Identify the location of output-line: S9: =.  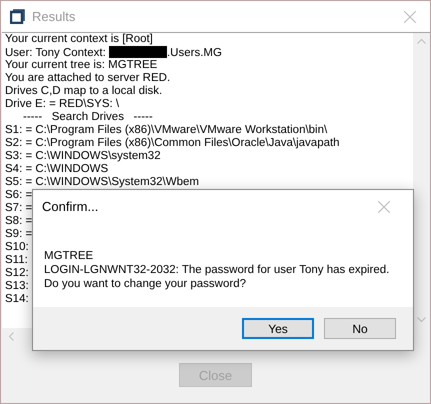
(18, 234).